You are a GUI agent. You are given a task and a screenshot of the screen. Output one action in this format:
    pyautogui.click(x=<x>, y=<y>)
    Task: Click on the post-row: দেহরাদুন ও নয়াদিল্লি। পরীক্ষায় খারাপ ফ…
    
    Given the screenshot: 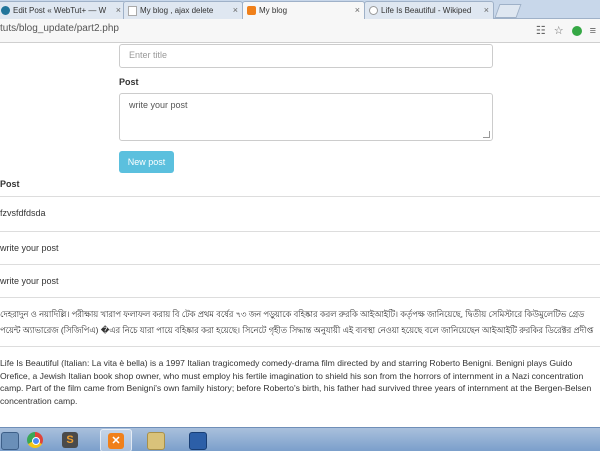 What is the action you would take?
    pyautogui.click(x=300, y=325)
    